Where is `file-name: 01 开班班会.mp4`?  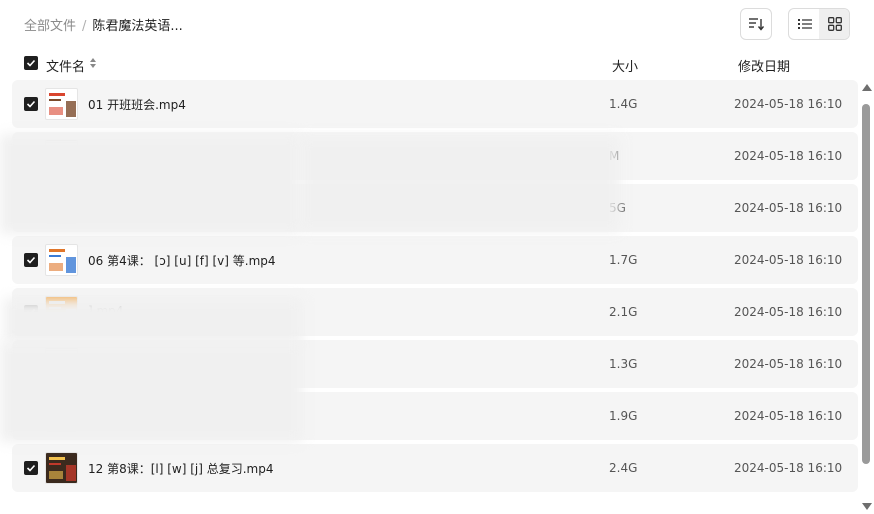 file-name: 01 开班班会.mp4 is located at coordinates (137, 104).